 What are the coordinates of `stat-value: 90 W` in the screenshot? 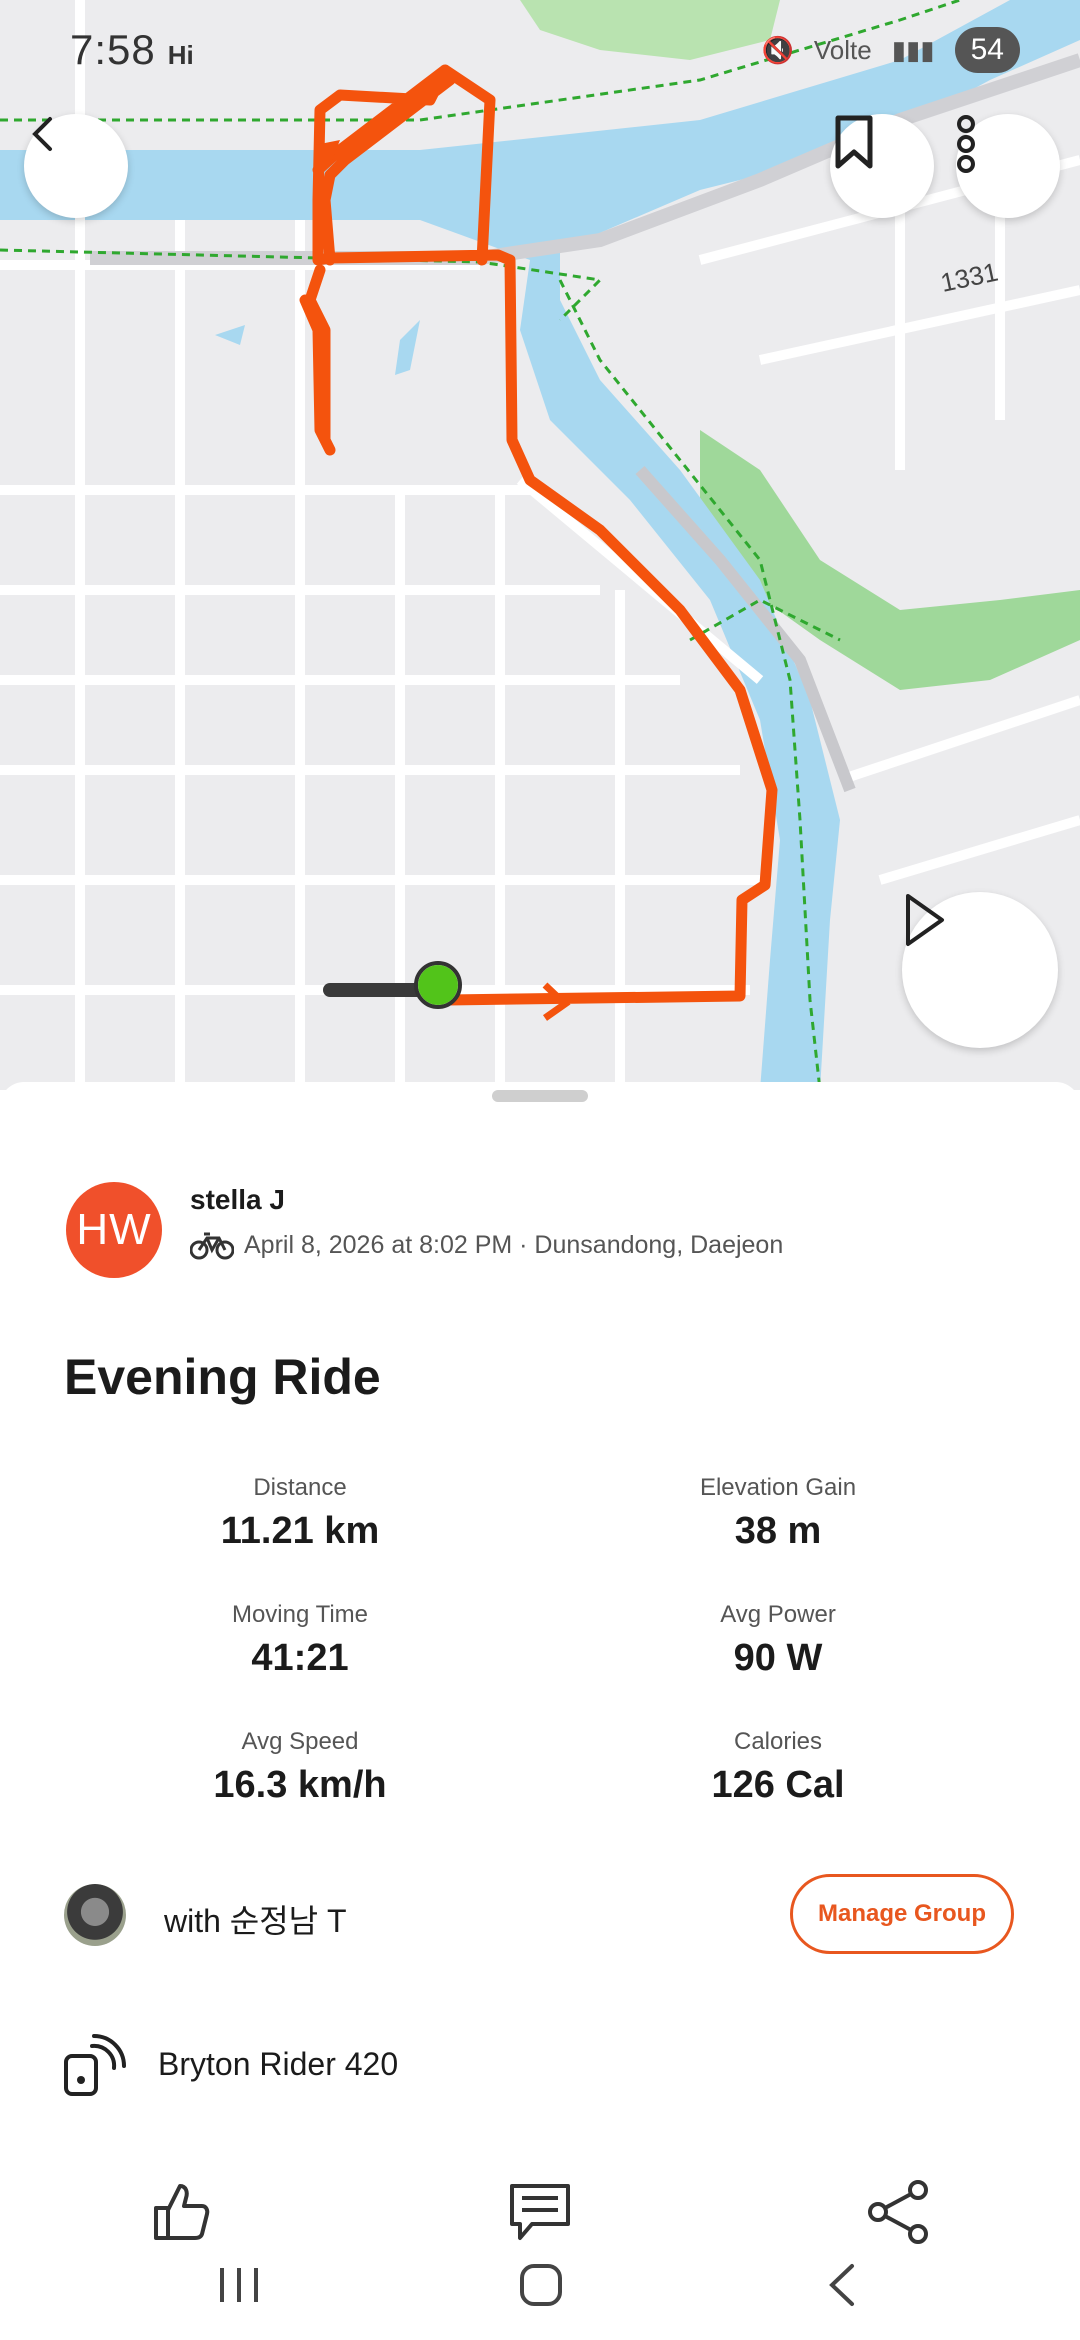 It's located at (778, 1658).